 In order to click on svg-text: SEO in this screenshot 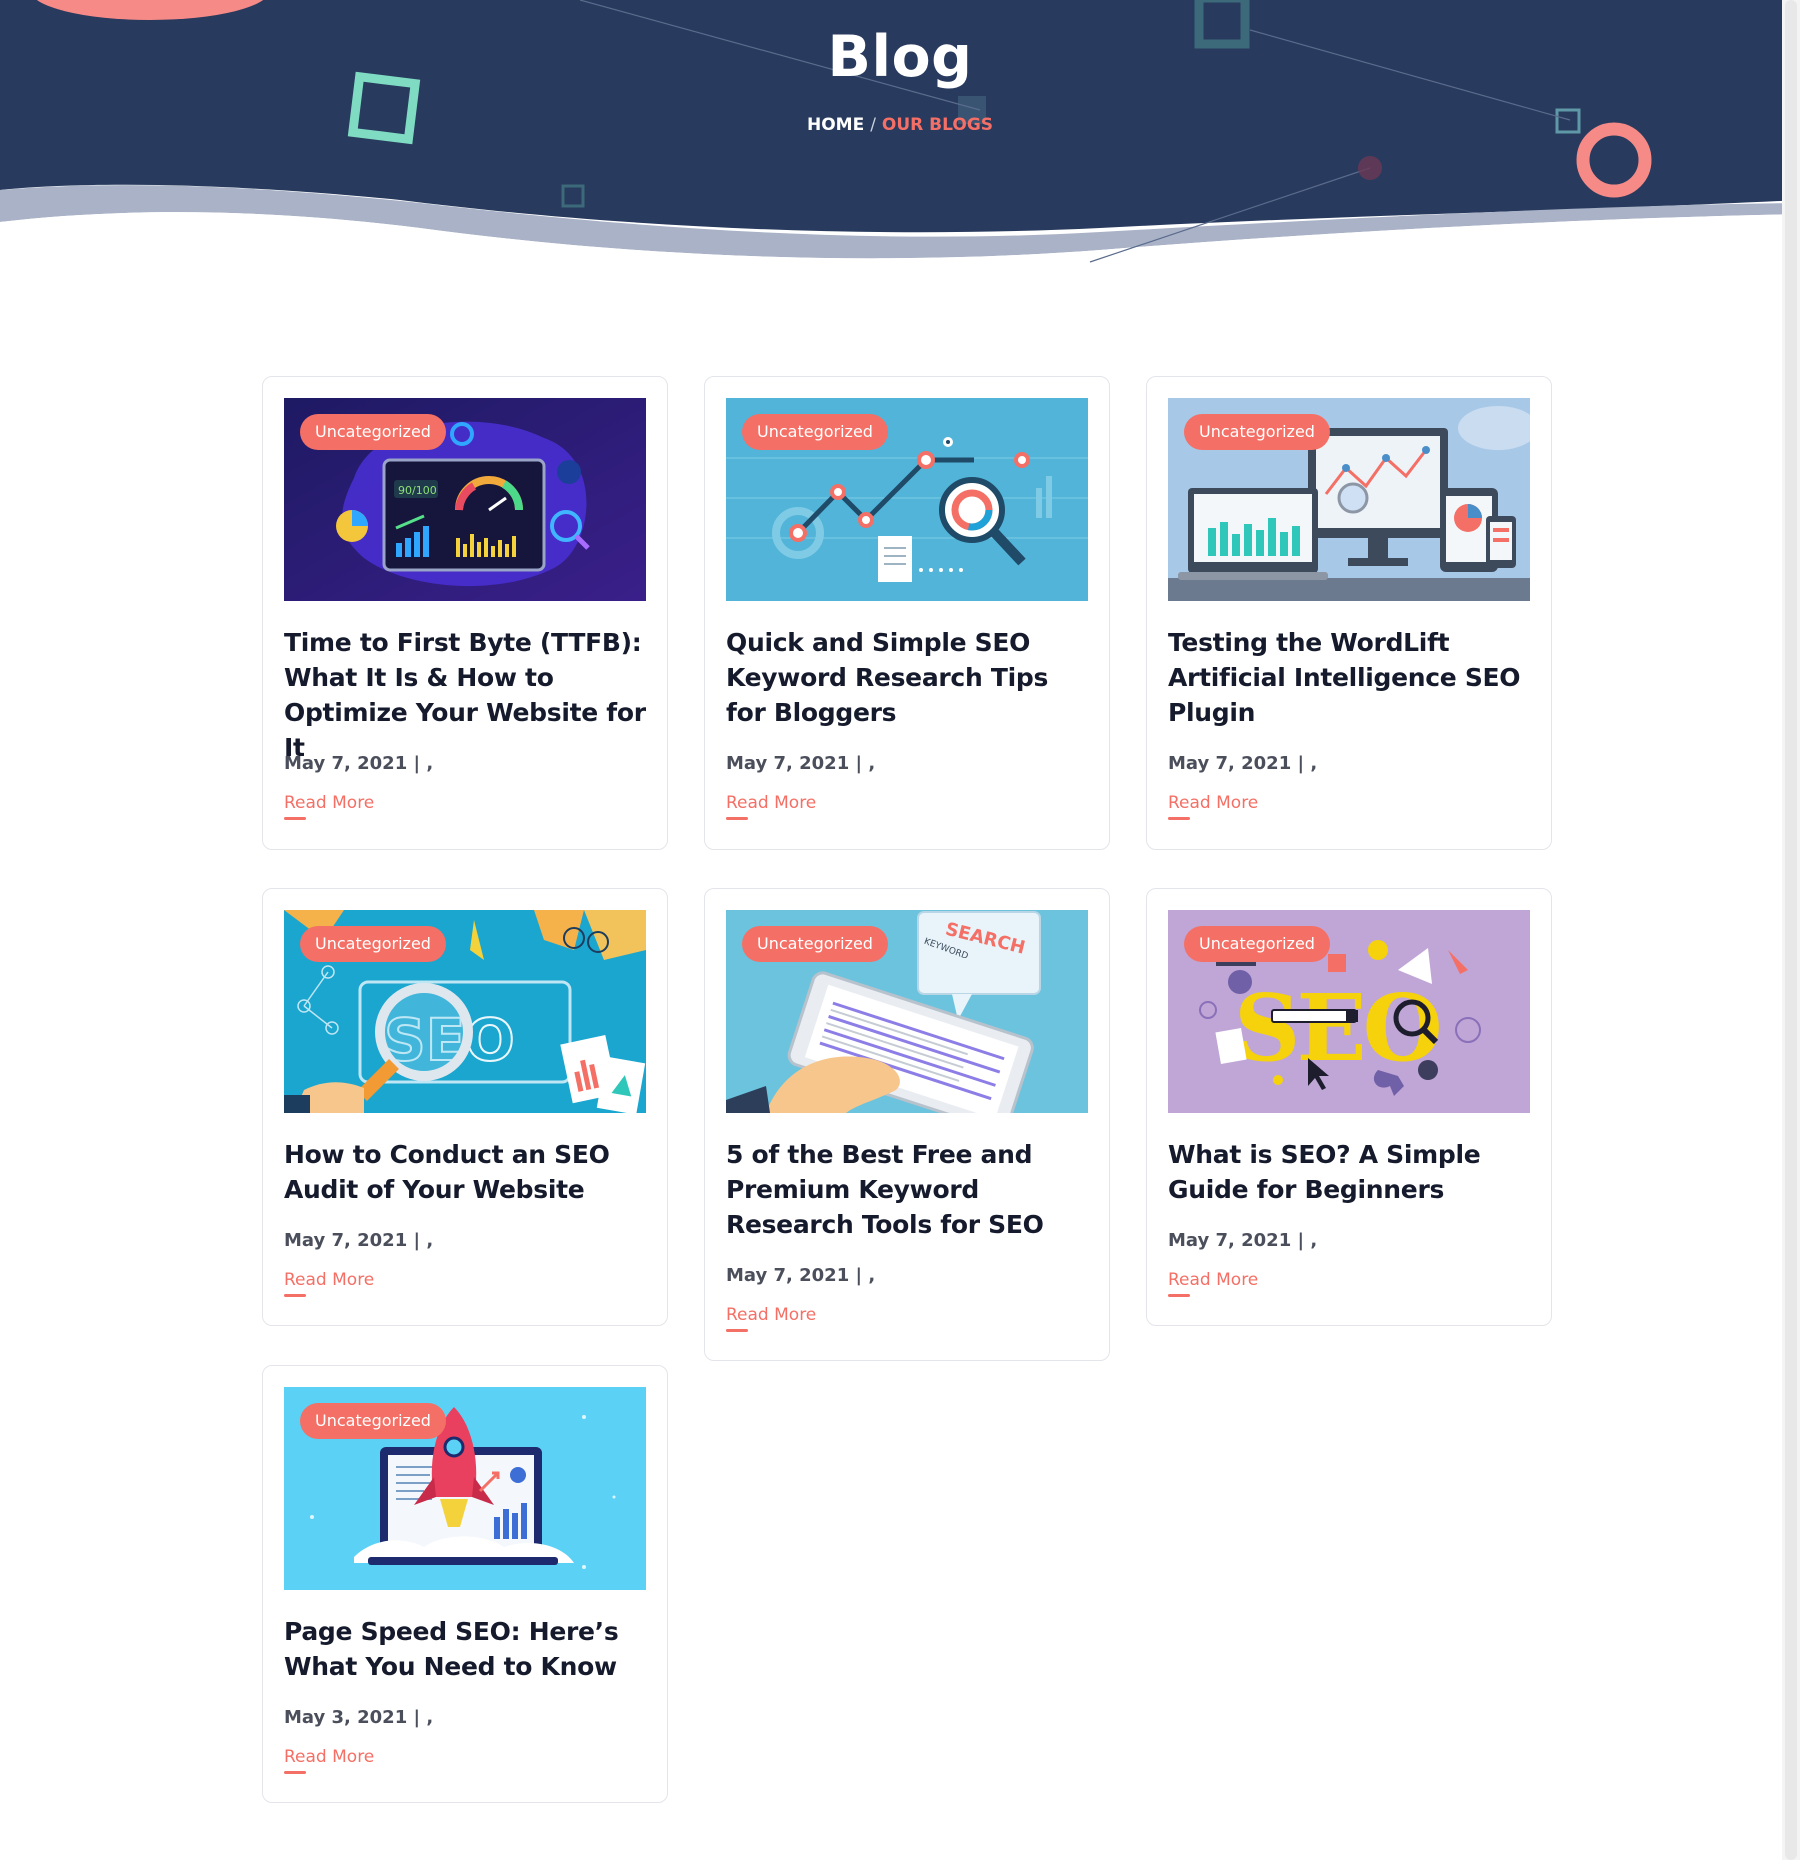, I will do `click(1337, 1028)`.